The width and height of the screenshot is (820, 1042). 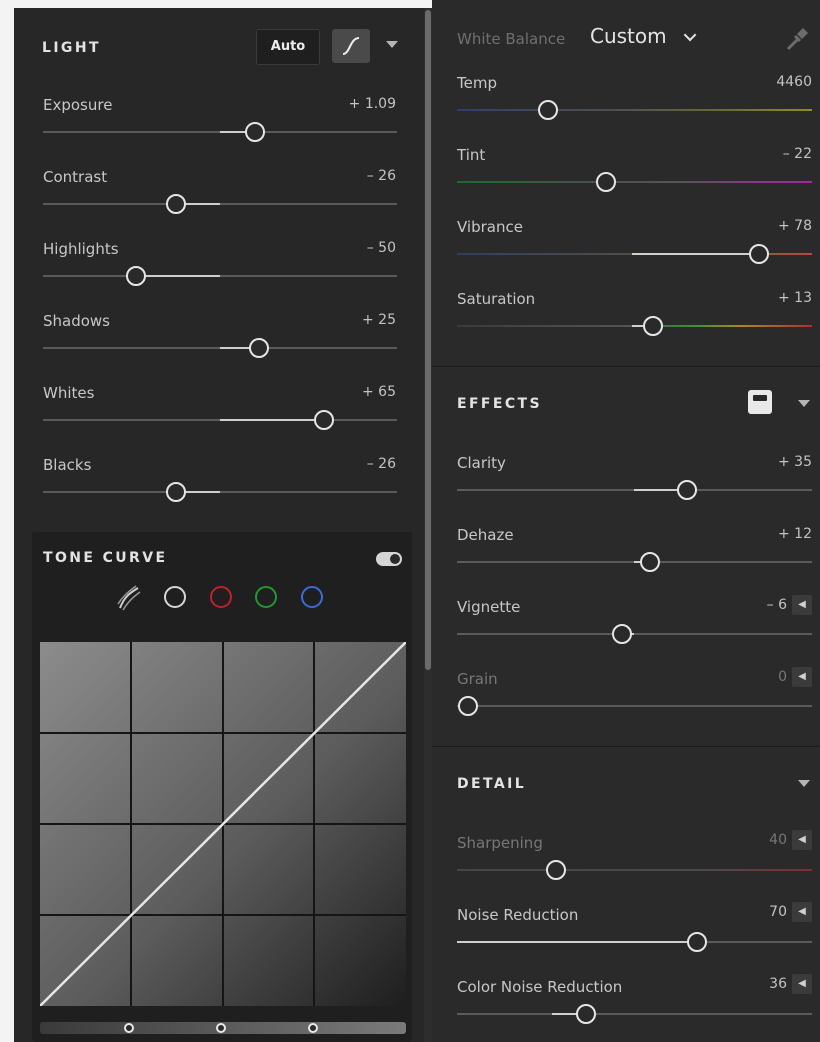 What do you see at coordinates (471, 155) in the screenshot?
I see `slider-label: Tint` at bounding box center [471, 155].